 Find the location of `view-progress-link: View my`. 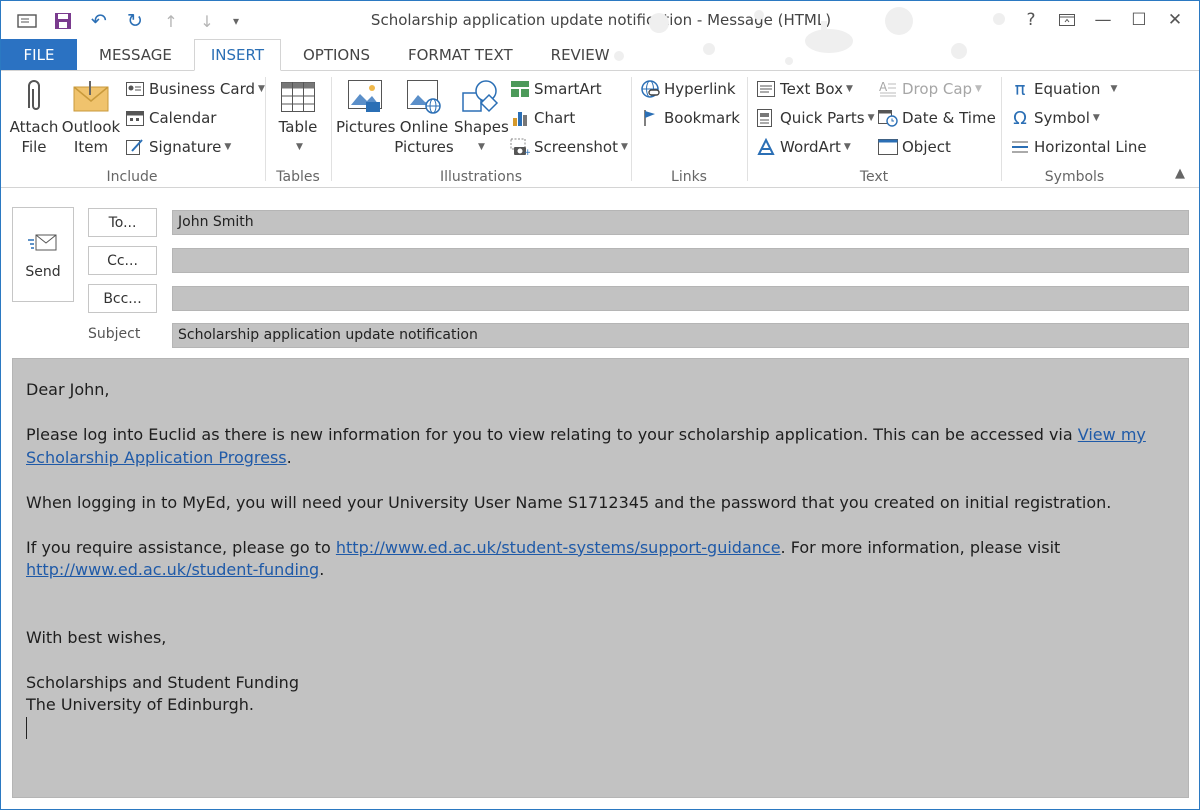

view-progress-link: View my is located at coordinates (1112, 434).